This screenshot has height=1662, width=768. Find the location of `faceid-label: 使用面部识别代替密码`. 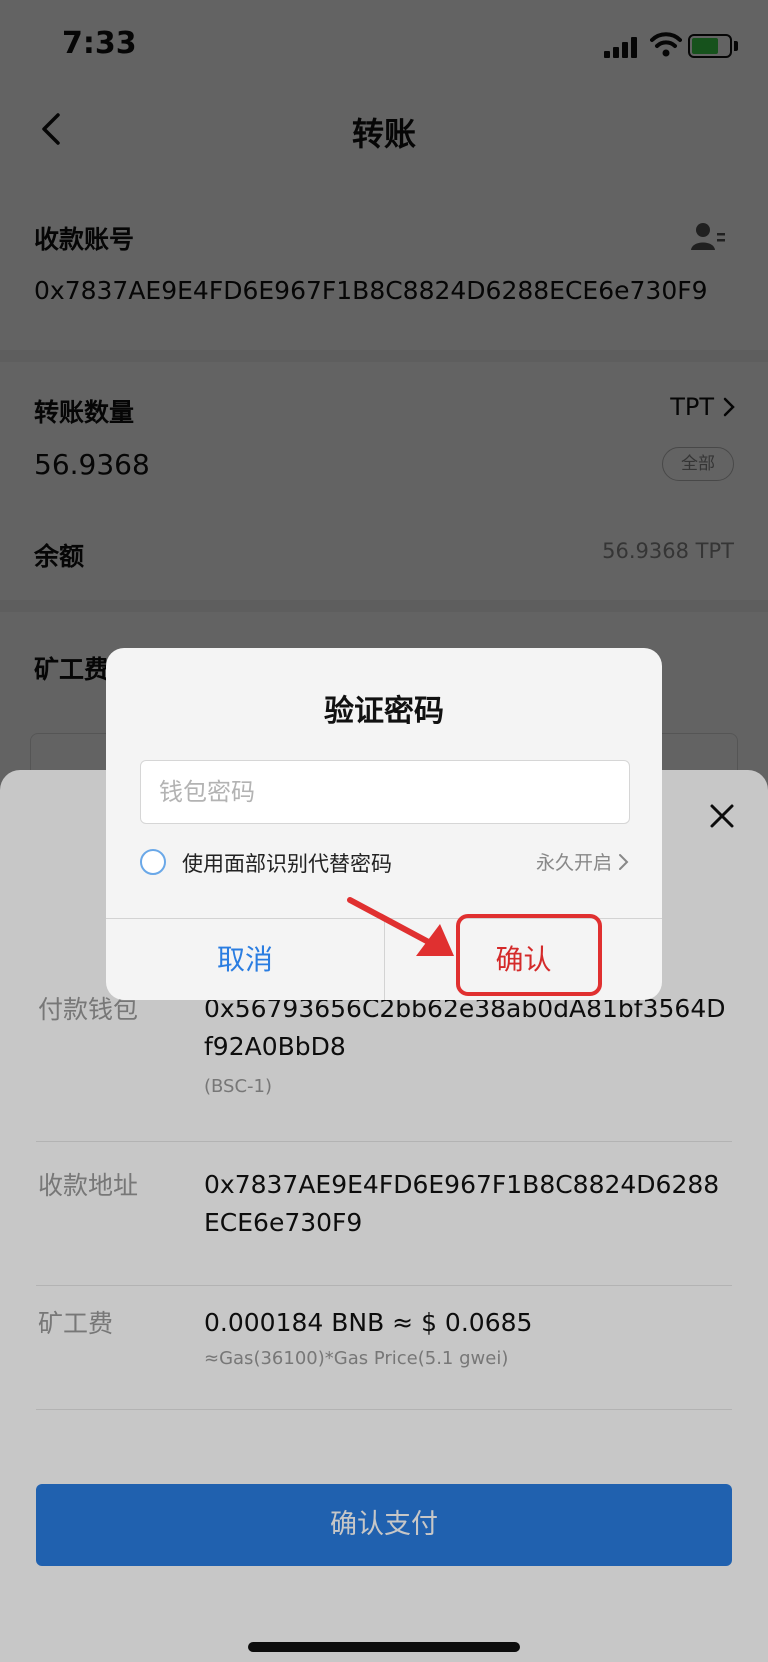

faceid-label: 使用面部识别代替密码 is located at coordinates (287, 864).